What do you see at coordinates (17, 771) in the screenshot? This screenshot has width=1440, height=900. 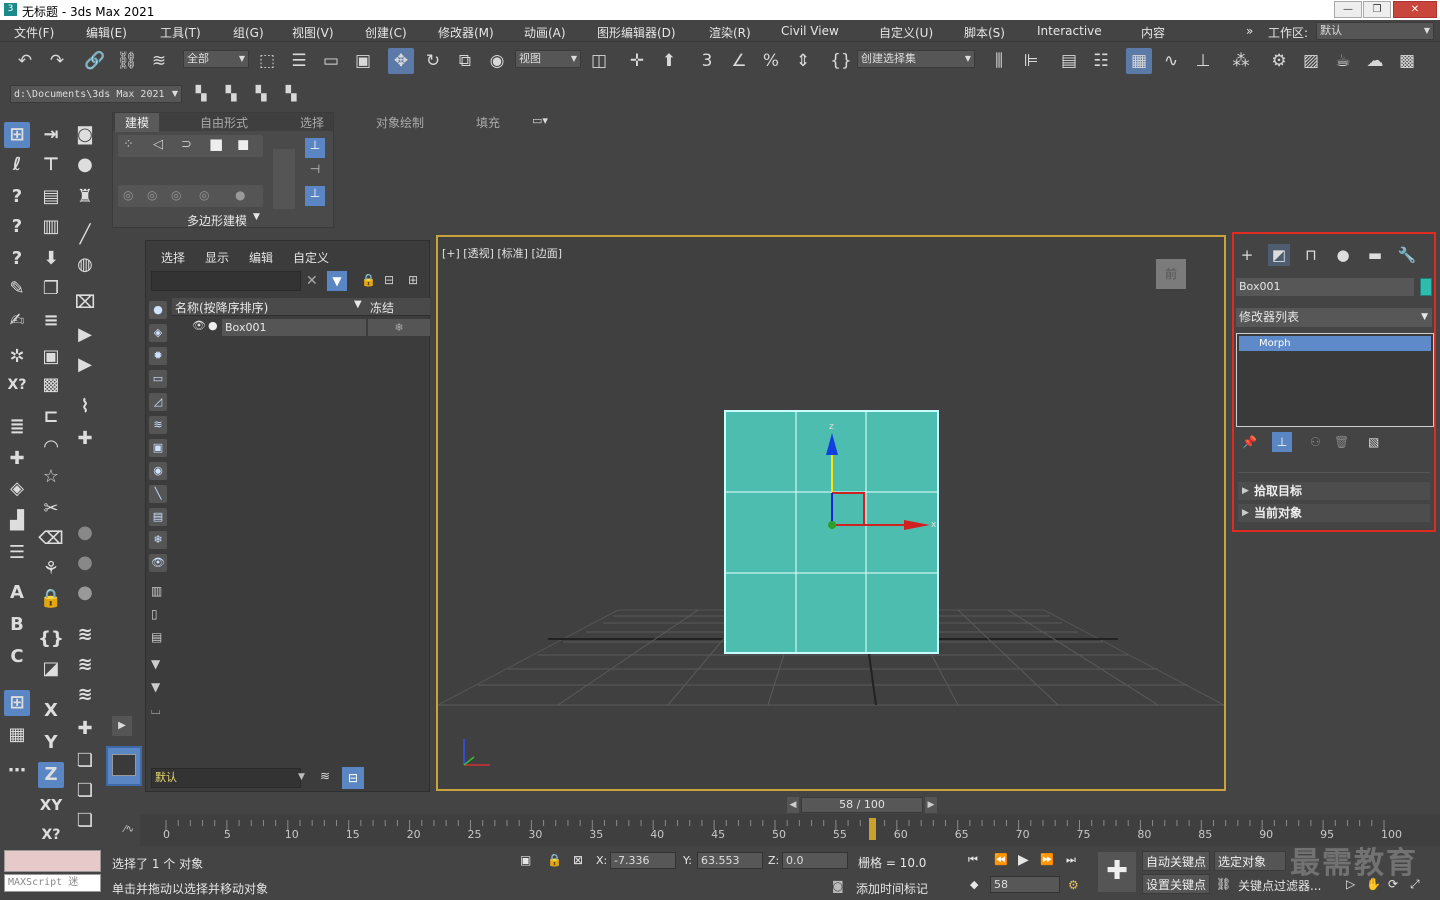 I see `dots-icon: ⋯` at bounding box center [17, 771].